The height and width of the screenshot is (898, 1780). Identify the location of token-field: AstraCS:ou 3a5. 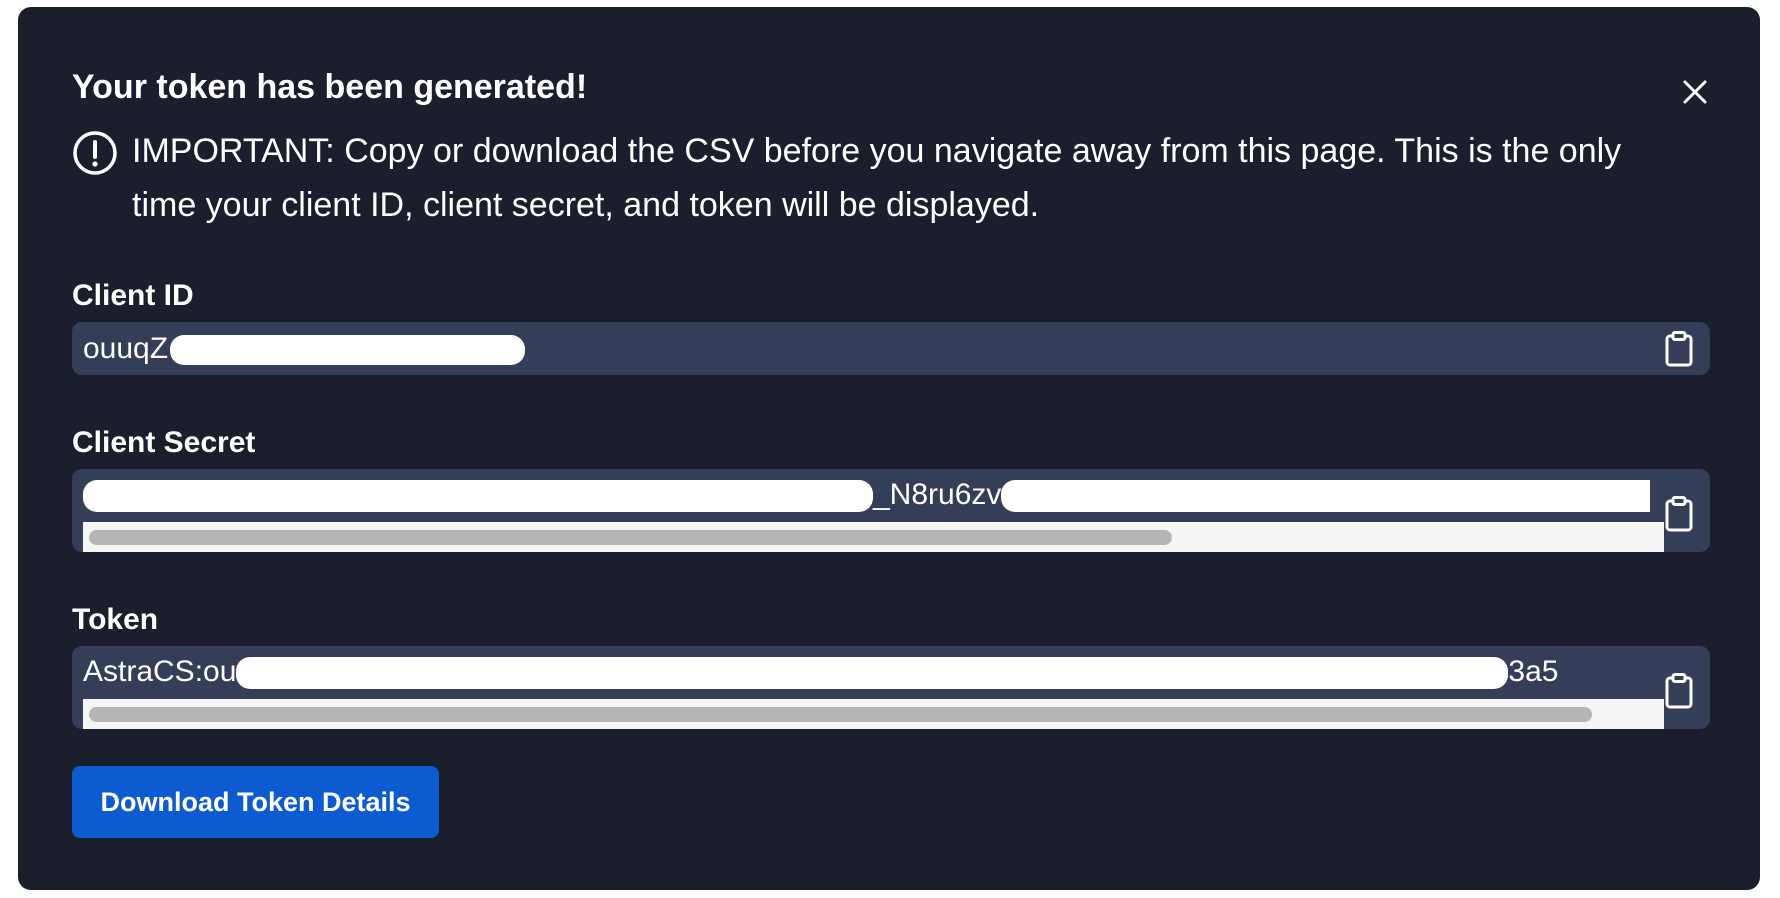
(891, 687).